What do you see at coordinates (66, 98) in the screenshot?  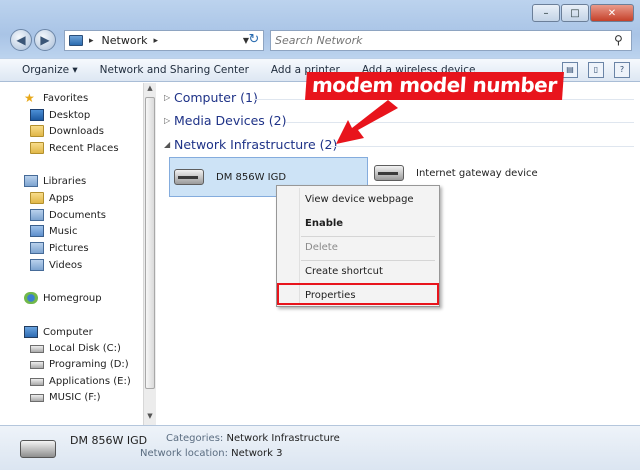 I see `sidebar-item-label: Favorites` at bounding box center [66, 98].